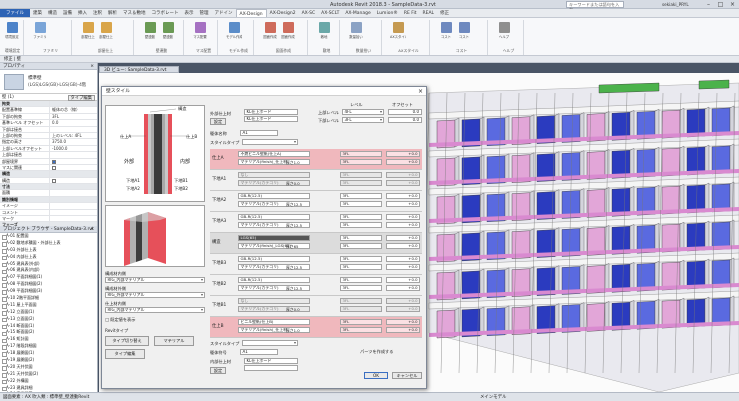 The image size is (739, 401). Describe the element at coordinates (398, 32) in the screenshot. I see `ribbon-button: AXスタイル` at that location.